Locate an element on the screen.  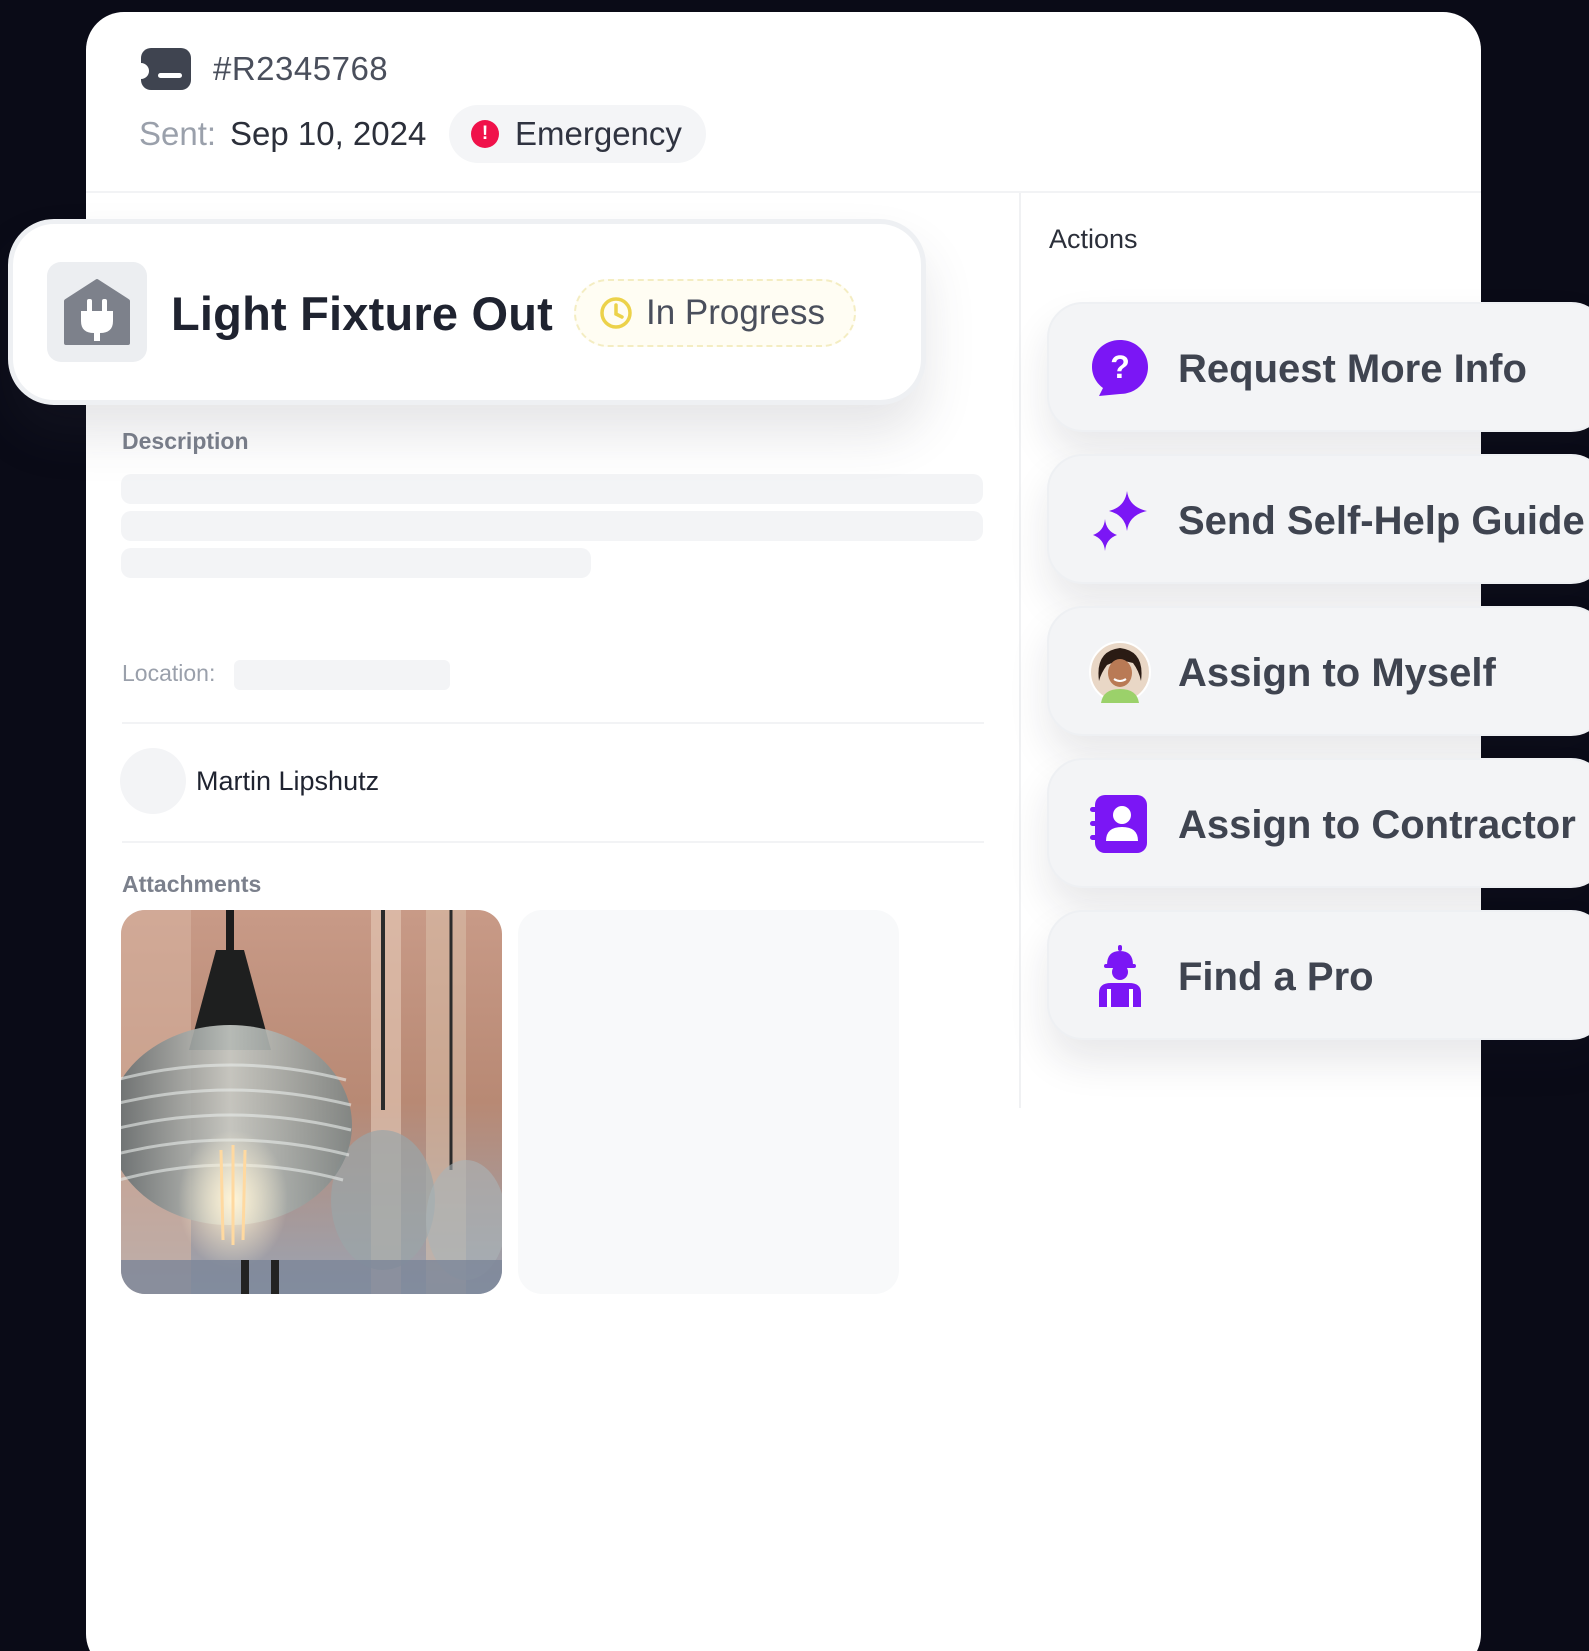
plug-icon is located at coordinates (97, 312).